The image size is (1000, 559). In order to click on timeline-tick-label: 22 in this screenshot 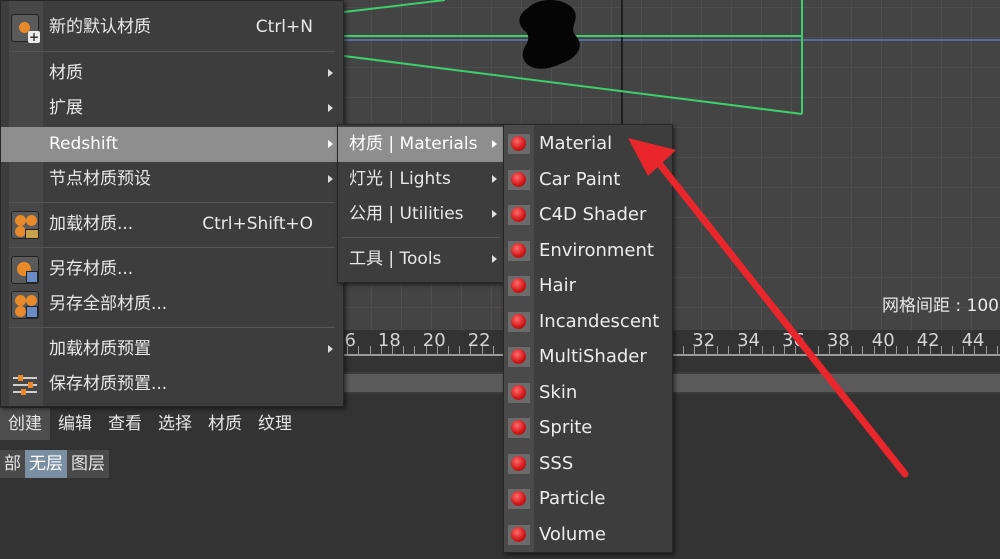, I will do `click(479, 340)`.